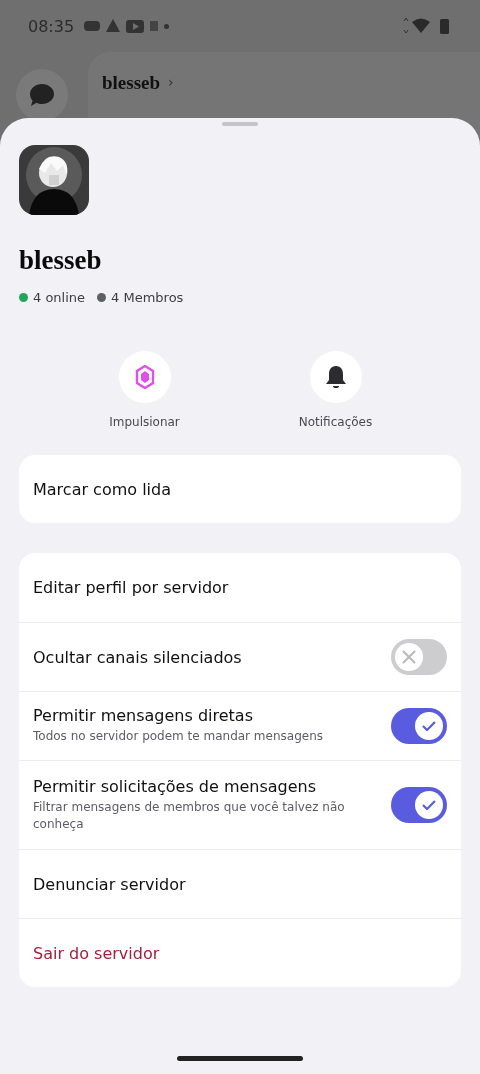 Image resolution: width=480 pixels, height=1074 pixels. What do you see at coordinates (144, 422) in the screenshot?
I see `action-label: Impulsionar` at bounding box center [144, 422].